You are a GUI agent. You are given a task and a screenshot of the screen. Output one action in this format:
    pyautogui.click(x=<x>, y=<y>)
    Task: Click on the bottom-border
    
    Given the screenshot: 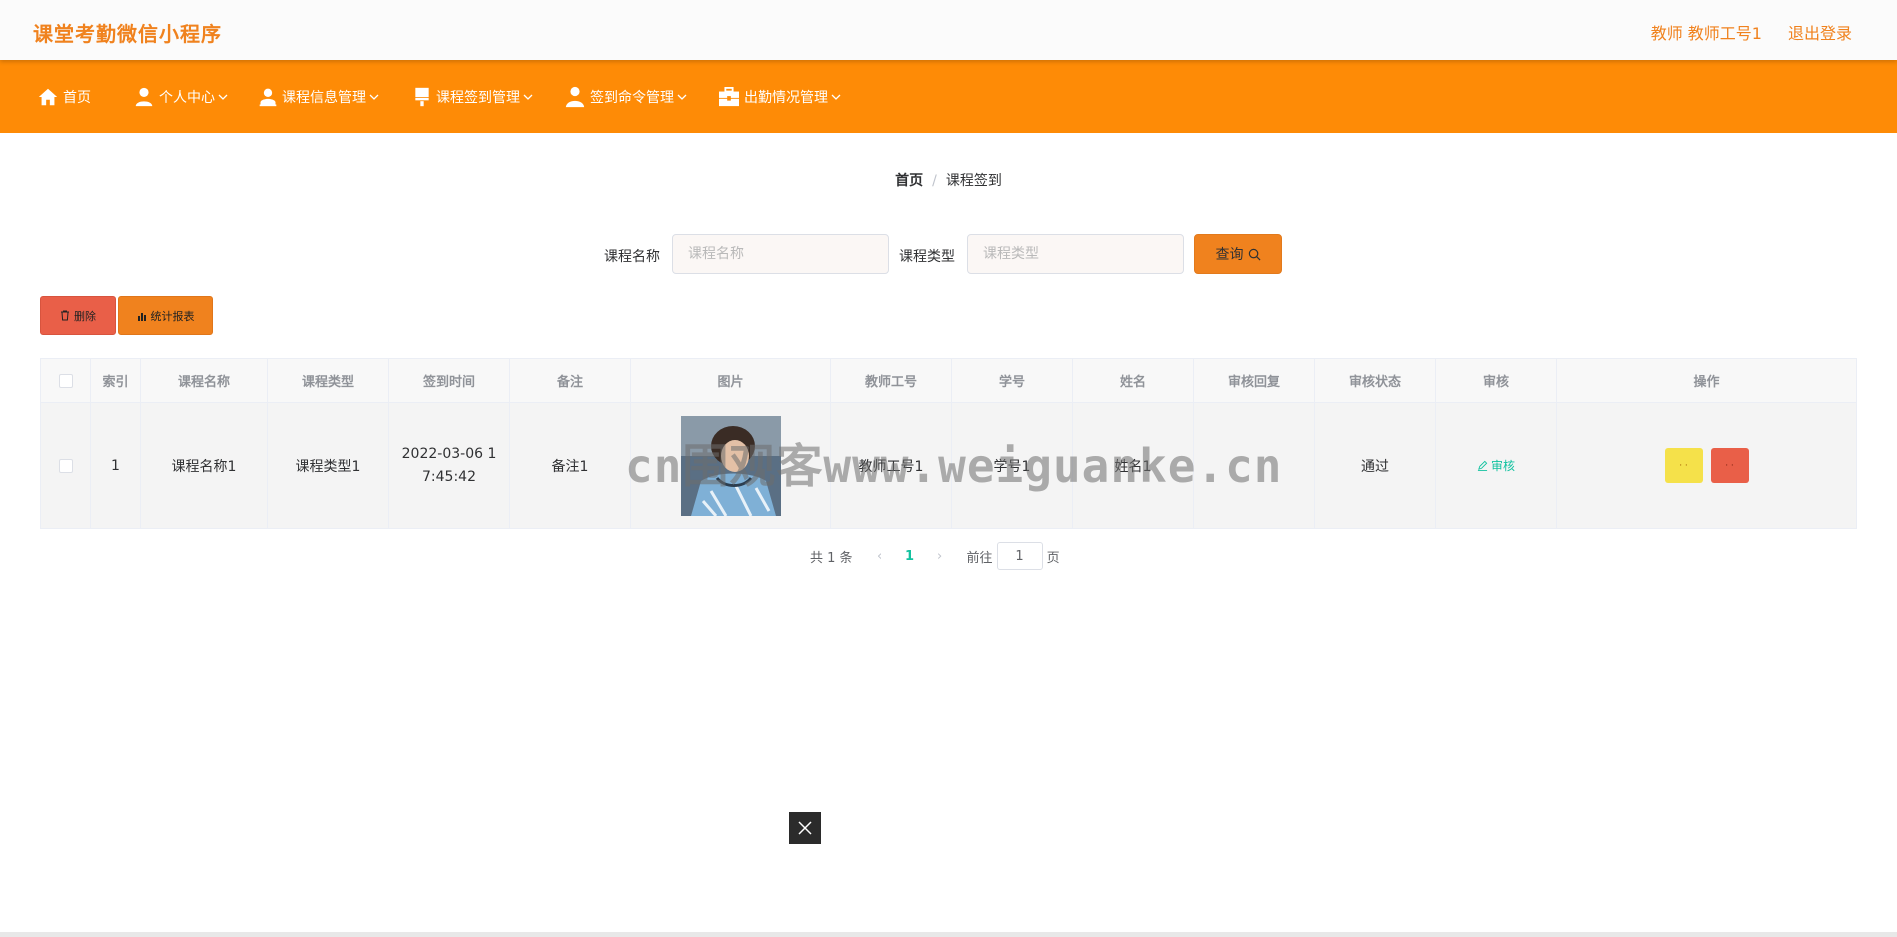 What is the action you would take?
    pyautogui.click(x=948, y=934)
    